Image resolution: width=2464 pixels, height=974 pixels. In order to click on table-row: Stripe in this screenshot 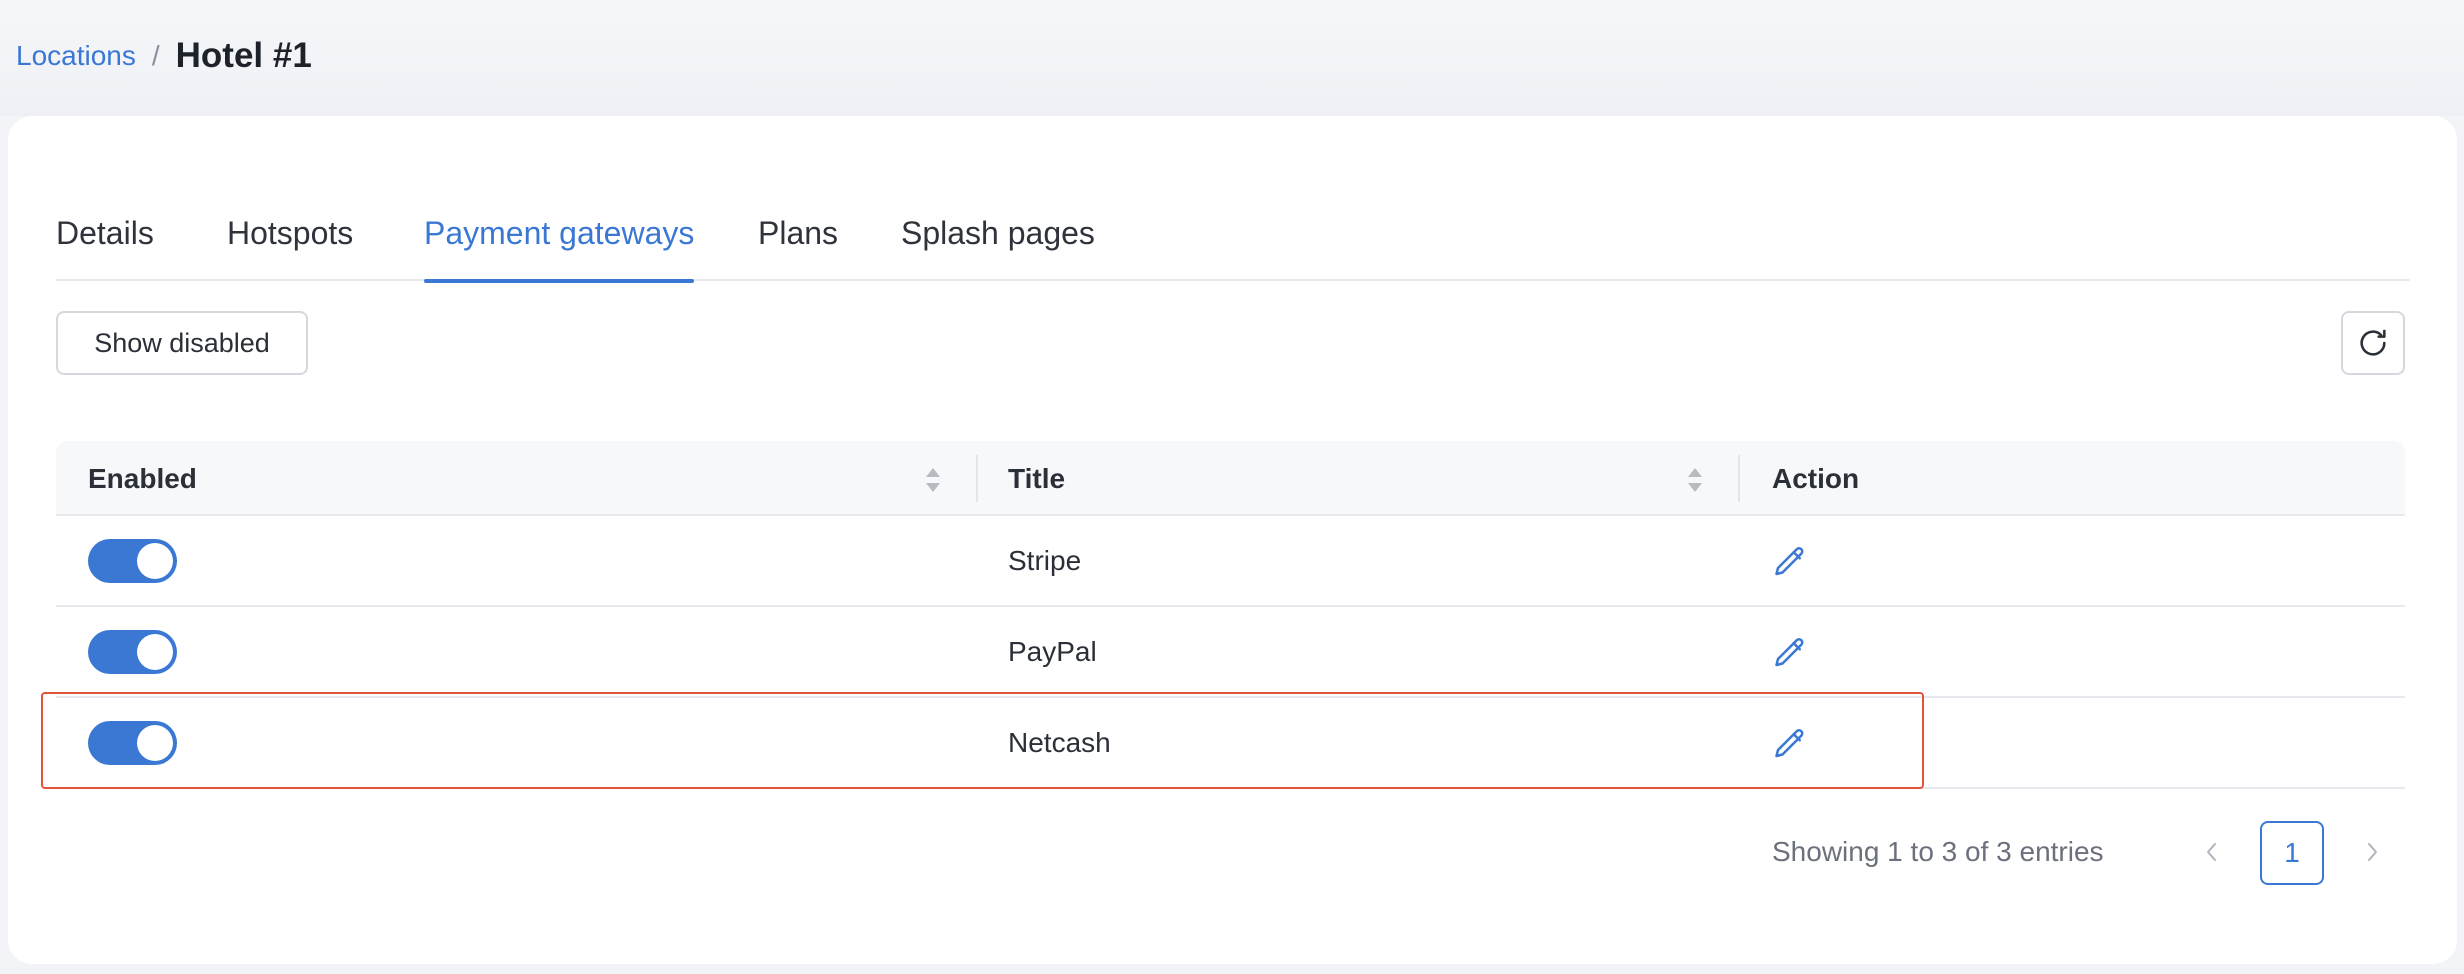, I will do `click(1230, 561)`.